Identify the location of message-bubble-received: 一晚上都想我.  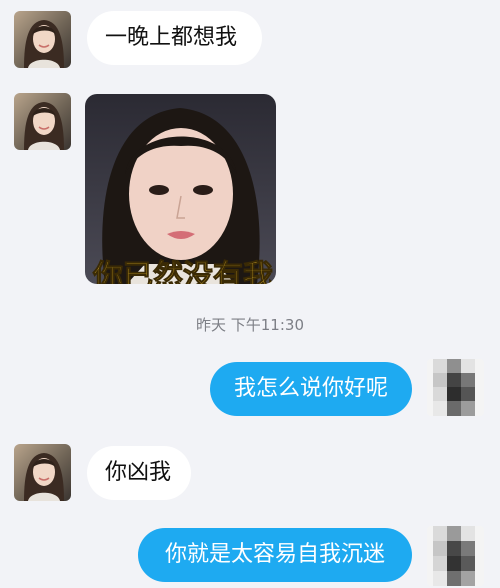
(174, 38).